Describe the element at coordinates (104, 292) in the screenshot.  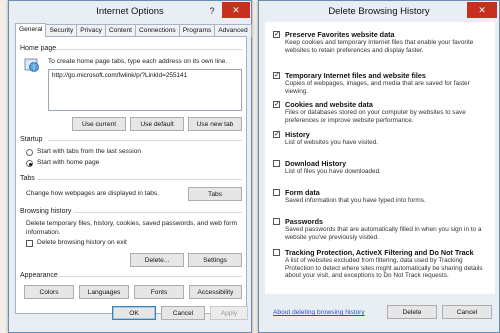
I see `languages-button: Languages` at that location.